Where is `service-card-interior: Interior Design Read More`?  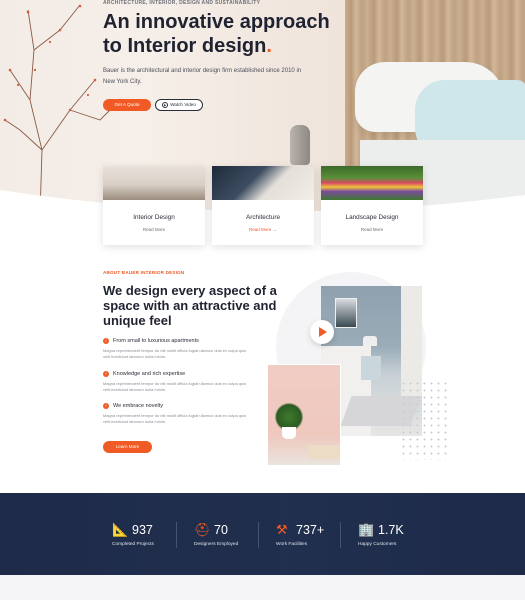 service-card-interior: Interior Design Read More is located at coordinates (154, 205).